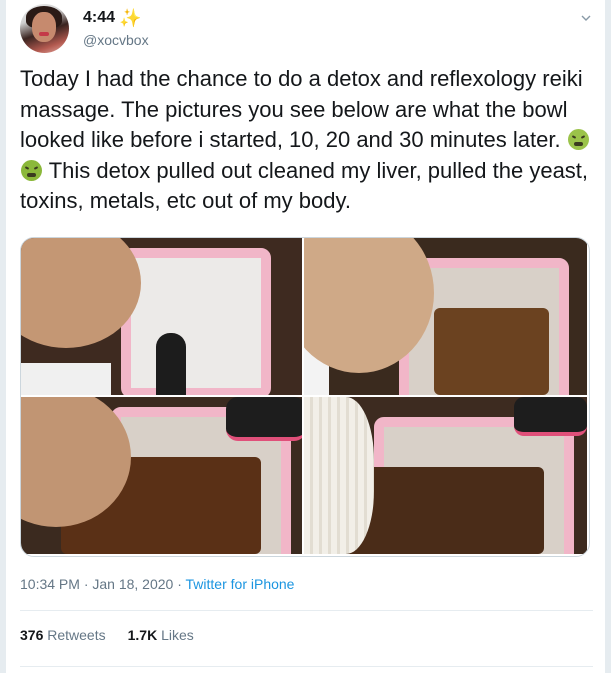 The width and height of the screenshot is (611, 673). Describe the element at coordinates (130, 18) in the screenshot. I see `sparkles-icon: ✨` at that location.